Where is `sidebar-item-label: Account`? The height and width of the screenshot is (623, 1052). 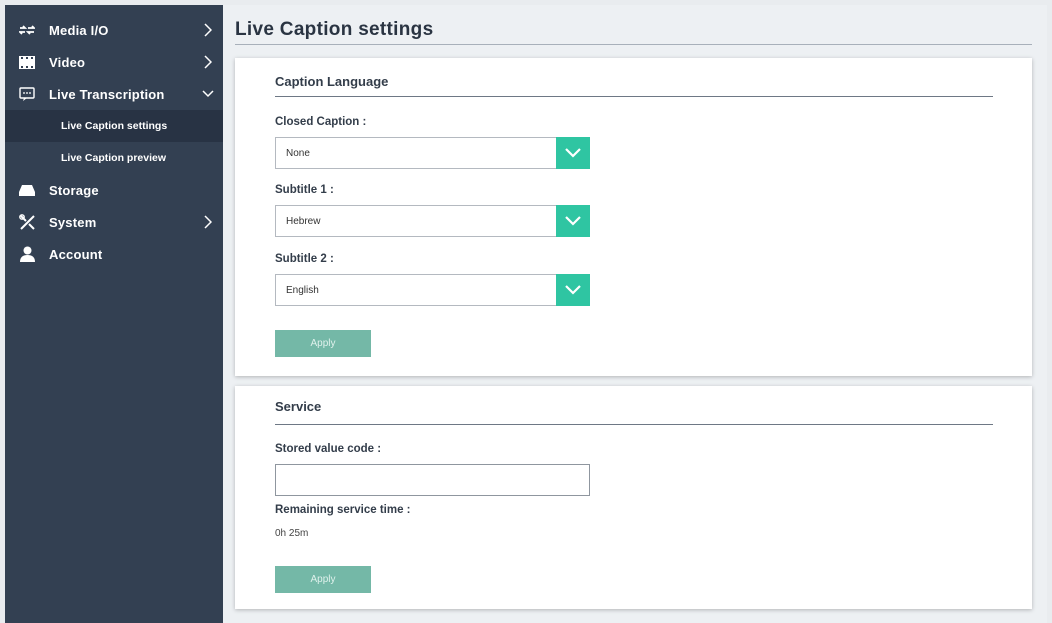 sidebar-item-label: Account is located at coordinates (76, 254).